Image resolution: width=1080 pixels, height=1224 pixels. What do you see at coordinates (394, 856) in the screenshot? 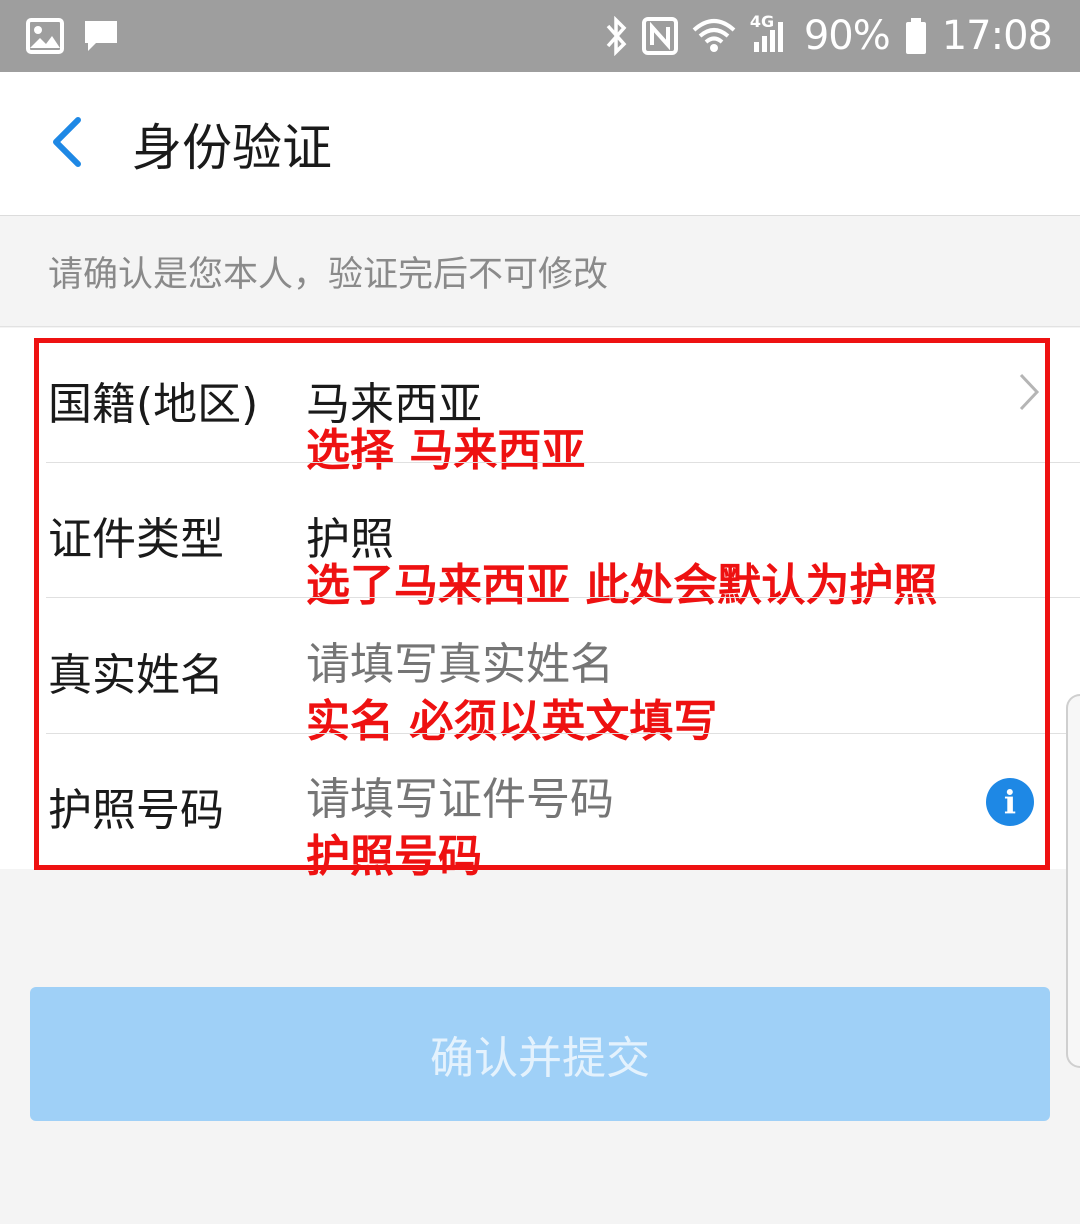
I see `passport-number-annotation: 护照号码` at bounding box center [394, 856].